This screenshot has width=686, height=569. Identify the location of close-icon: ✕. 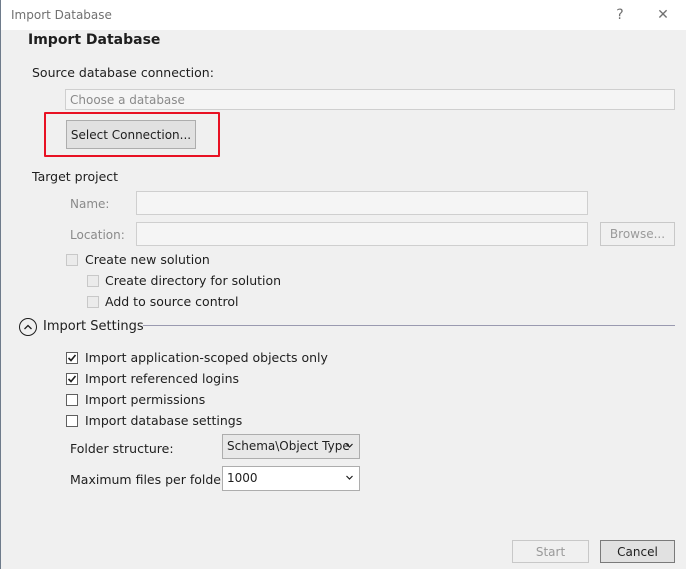
(663, 15).